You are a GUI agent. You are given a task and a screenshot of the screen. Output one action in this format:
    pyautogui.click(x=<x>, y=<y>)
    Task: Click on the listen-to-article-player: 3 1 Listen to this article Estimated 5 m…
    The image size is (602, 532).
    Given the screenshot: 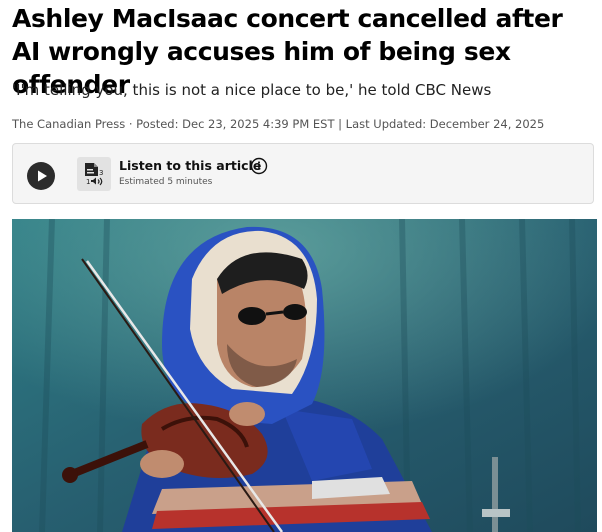 What is the action you would take?
    pyautogui.click(x=303, y=173)
    